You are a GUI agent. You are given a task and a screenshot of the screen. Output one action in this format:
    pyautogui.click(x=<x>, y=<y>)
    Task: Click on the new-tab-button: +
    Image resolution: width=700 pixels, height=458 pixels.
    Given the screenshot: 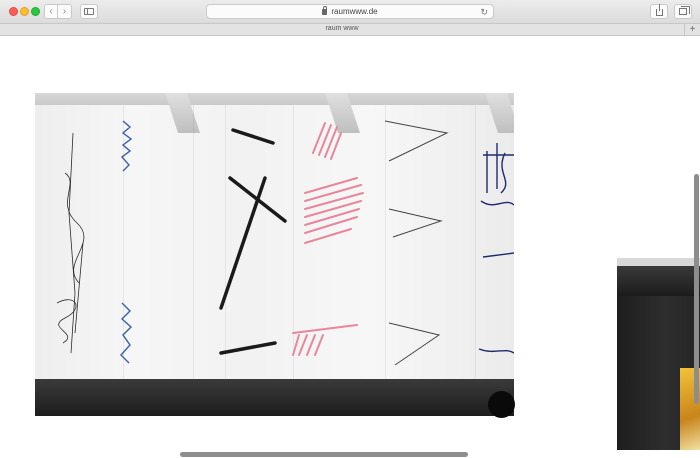 What is the action you would take?
    pyautogui.click(x=692, y=29)
    